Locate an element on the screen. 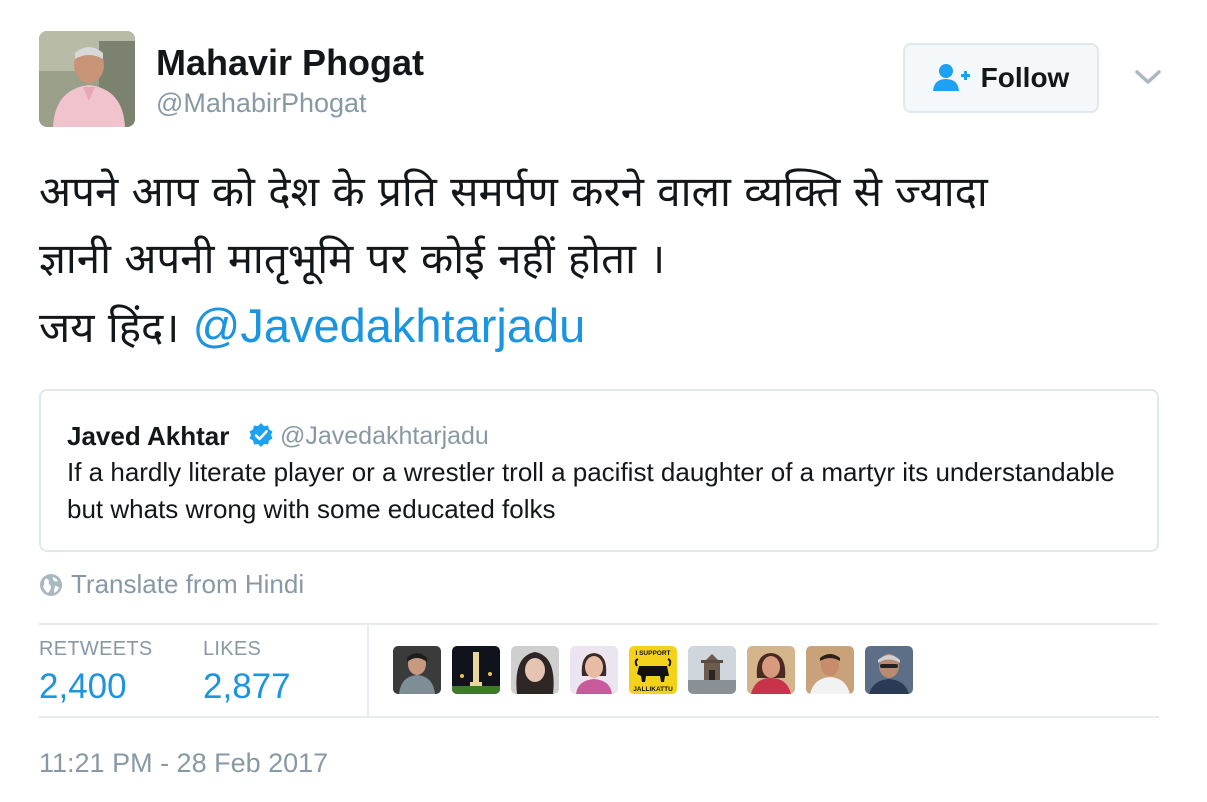 Image resolution: width=1207 pixels, height=802 pixels. follow-button: Follow is located at coordinates (1001, 78).